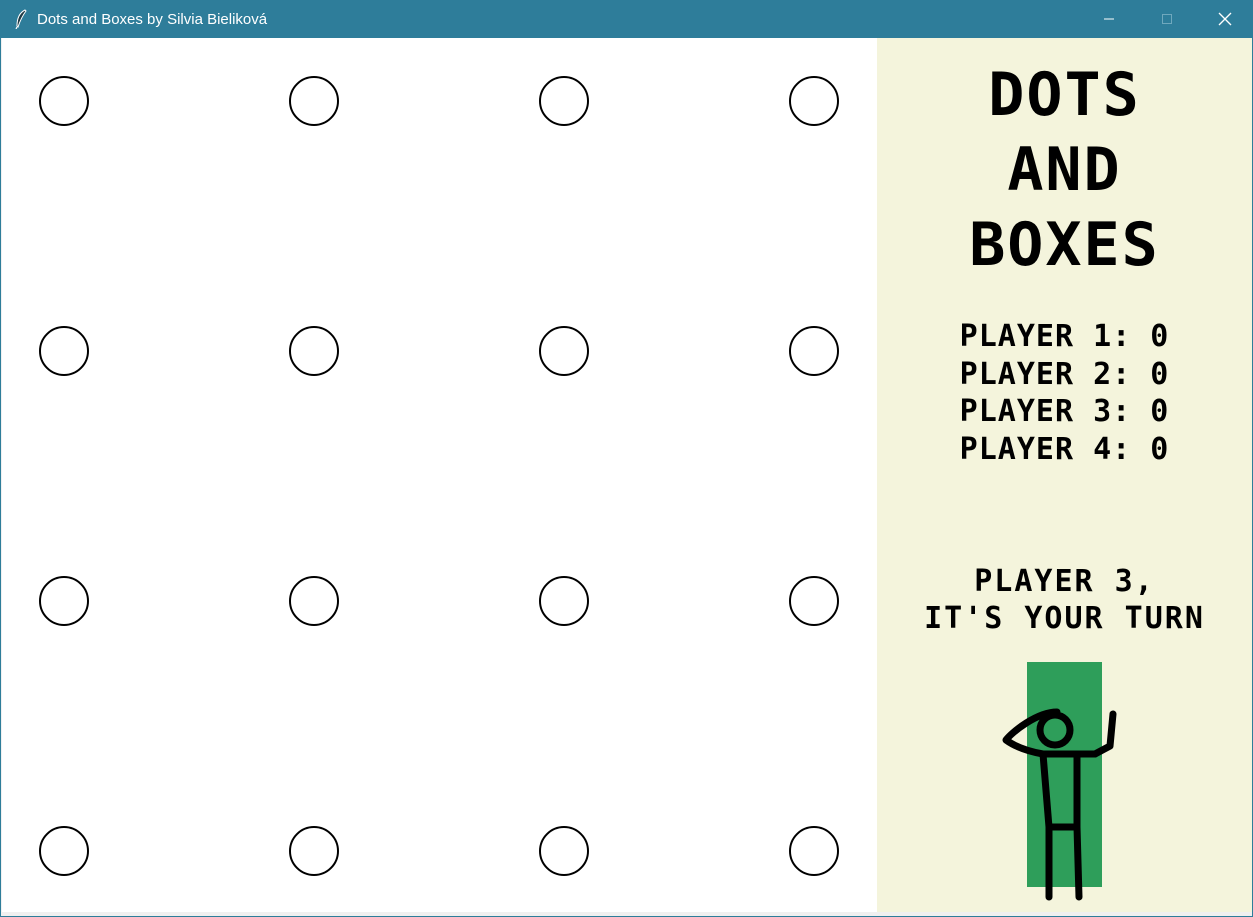 This screenshot has width=1253, height=917. I want to click on score-row: PLAYER 1: 0, so click(1064, 337).